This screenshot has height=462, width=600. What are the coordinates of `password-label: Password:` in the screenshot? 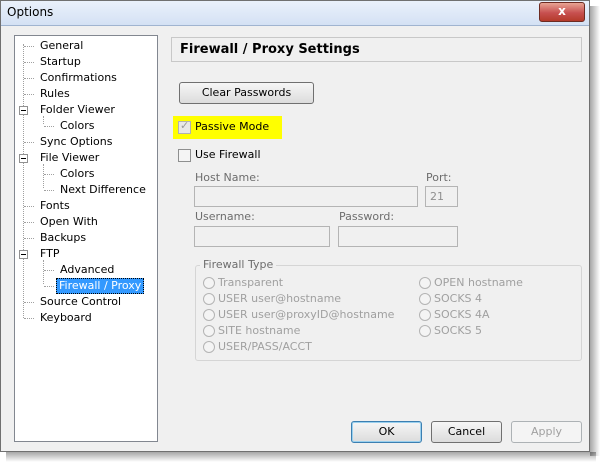 It's located at (367, 216).